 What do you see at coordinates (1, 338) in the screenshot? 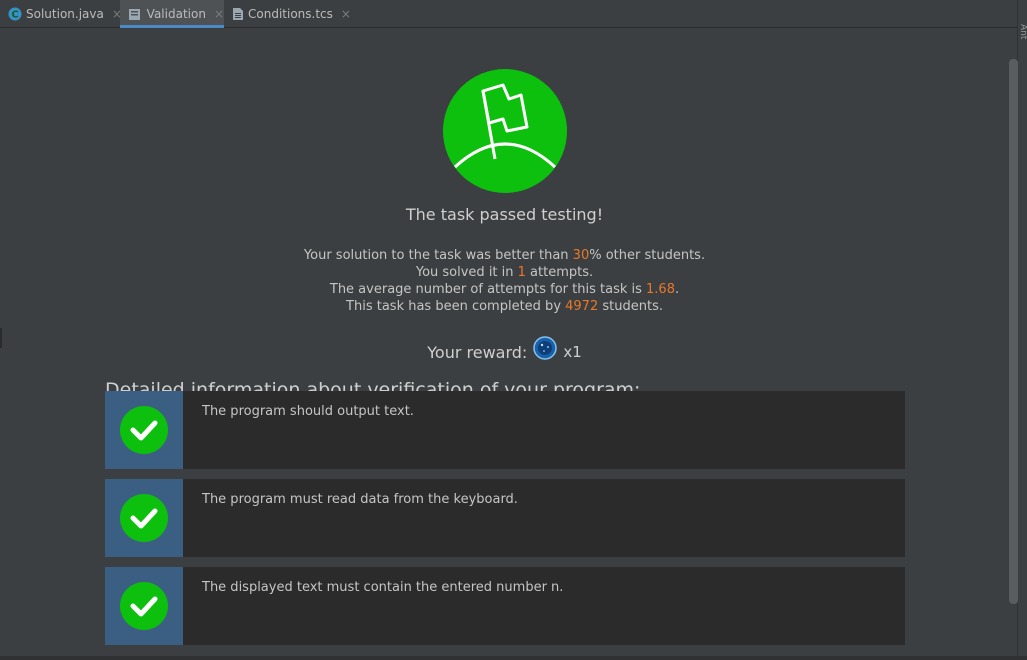
I see `left-gutter-marker` at bounding box center [1, 338].